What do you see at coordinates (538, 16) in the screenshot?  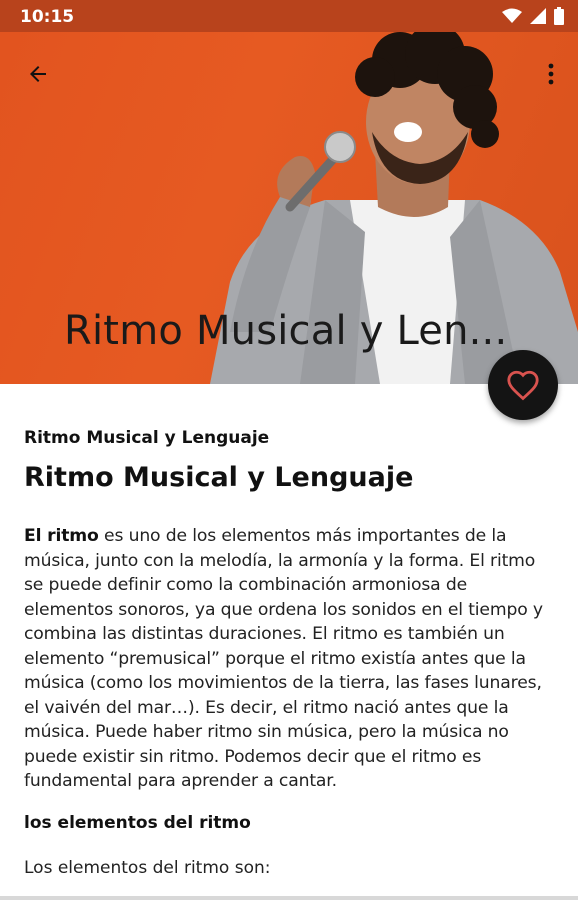 I see `signal-icon` at bounding box center [538, 16].